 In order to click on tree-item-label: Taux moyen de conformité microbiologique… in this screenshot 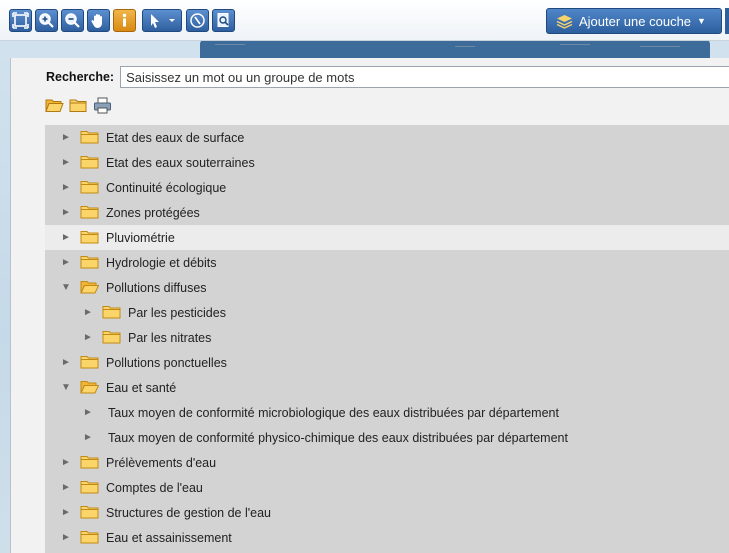, I will do `click(333, 412)`.